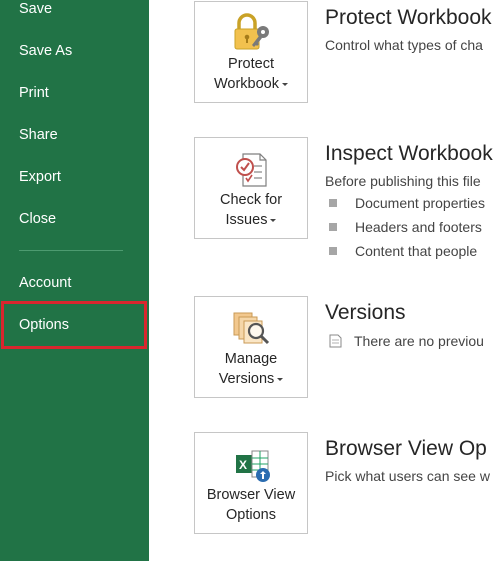 The width and height of the screenshot is (493, 561). I want to click on browser-view-options-button: X Browser View Options, so click(251, 483).